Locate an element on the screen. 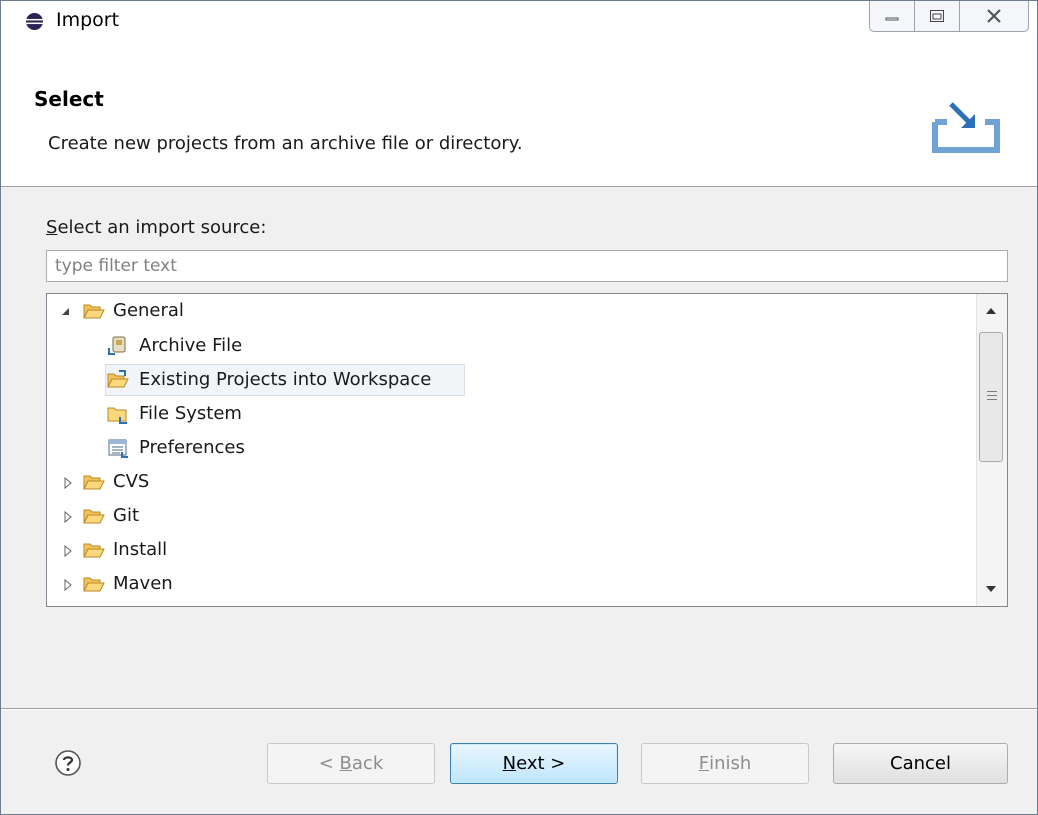 The width and height of the screenshot is (1038, 815). help-icon is located at coordinates (68, 763).